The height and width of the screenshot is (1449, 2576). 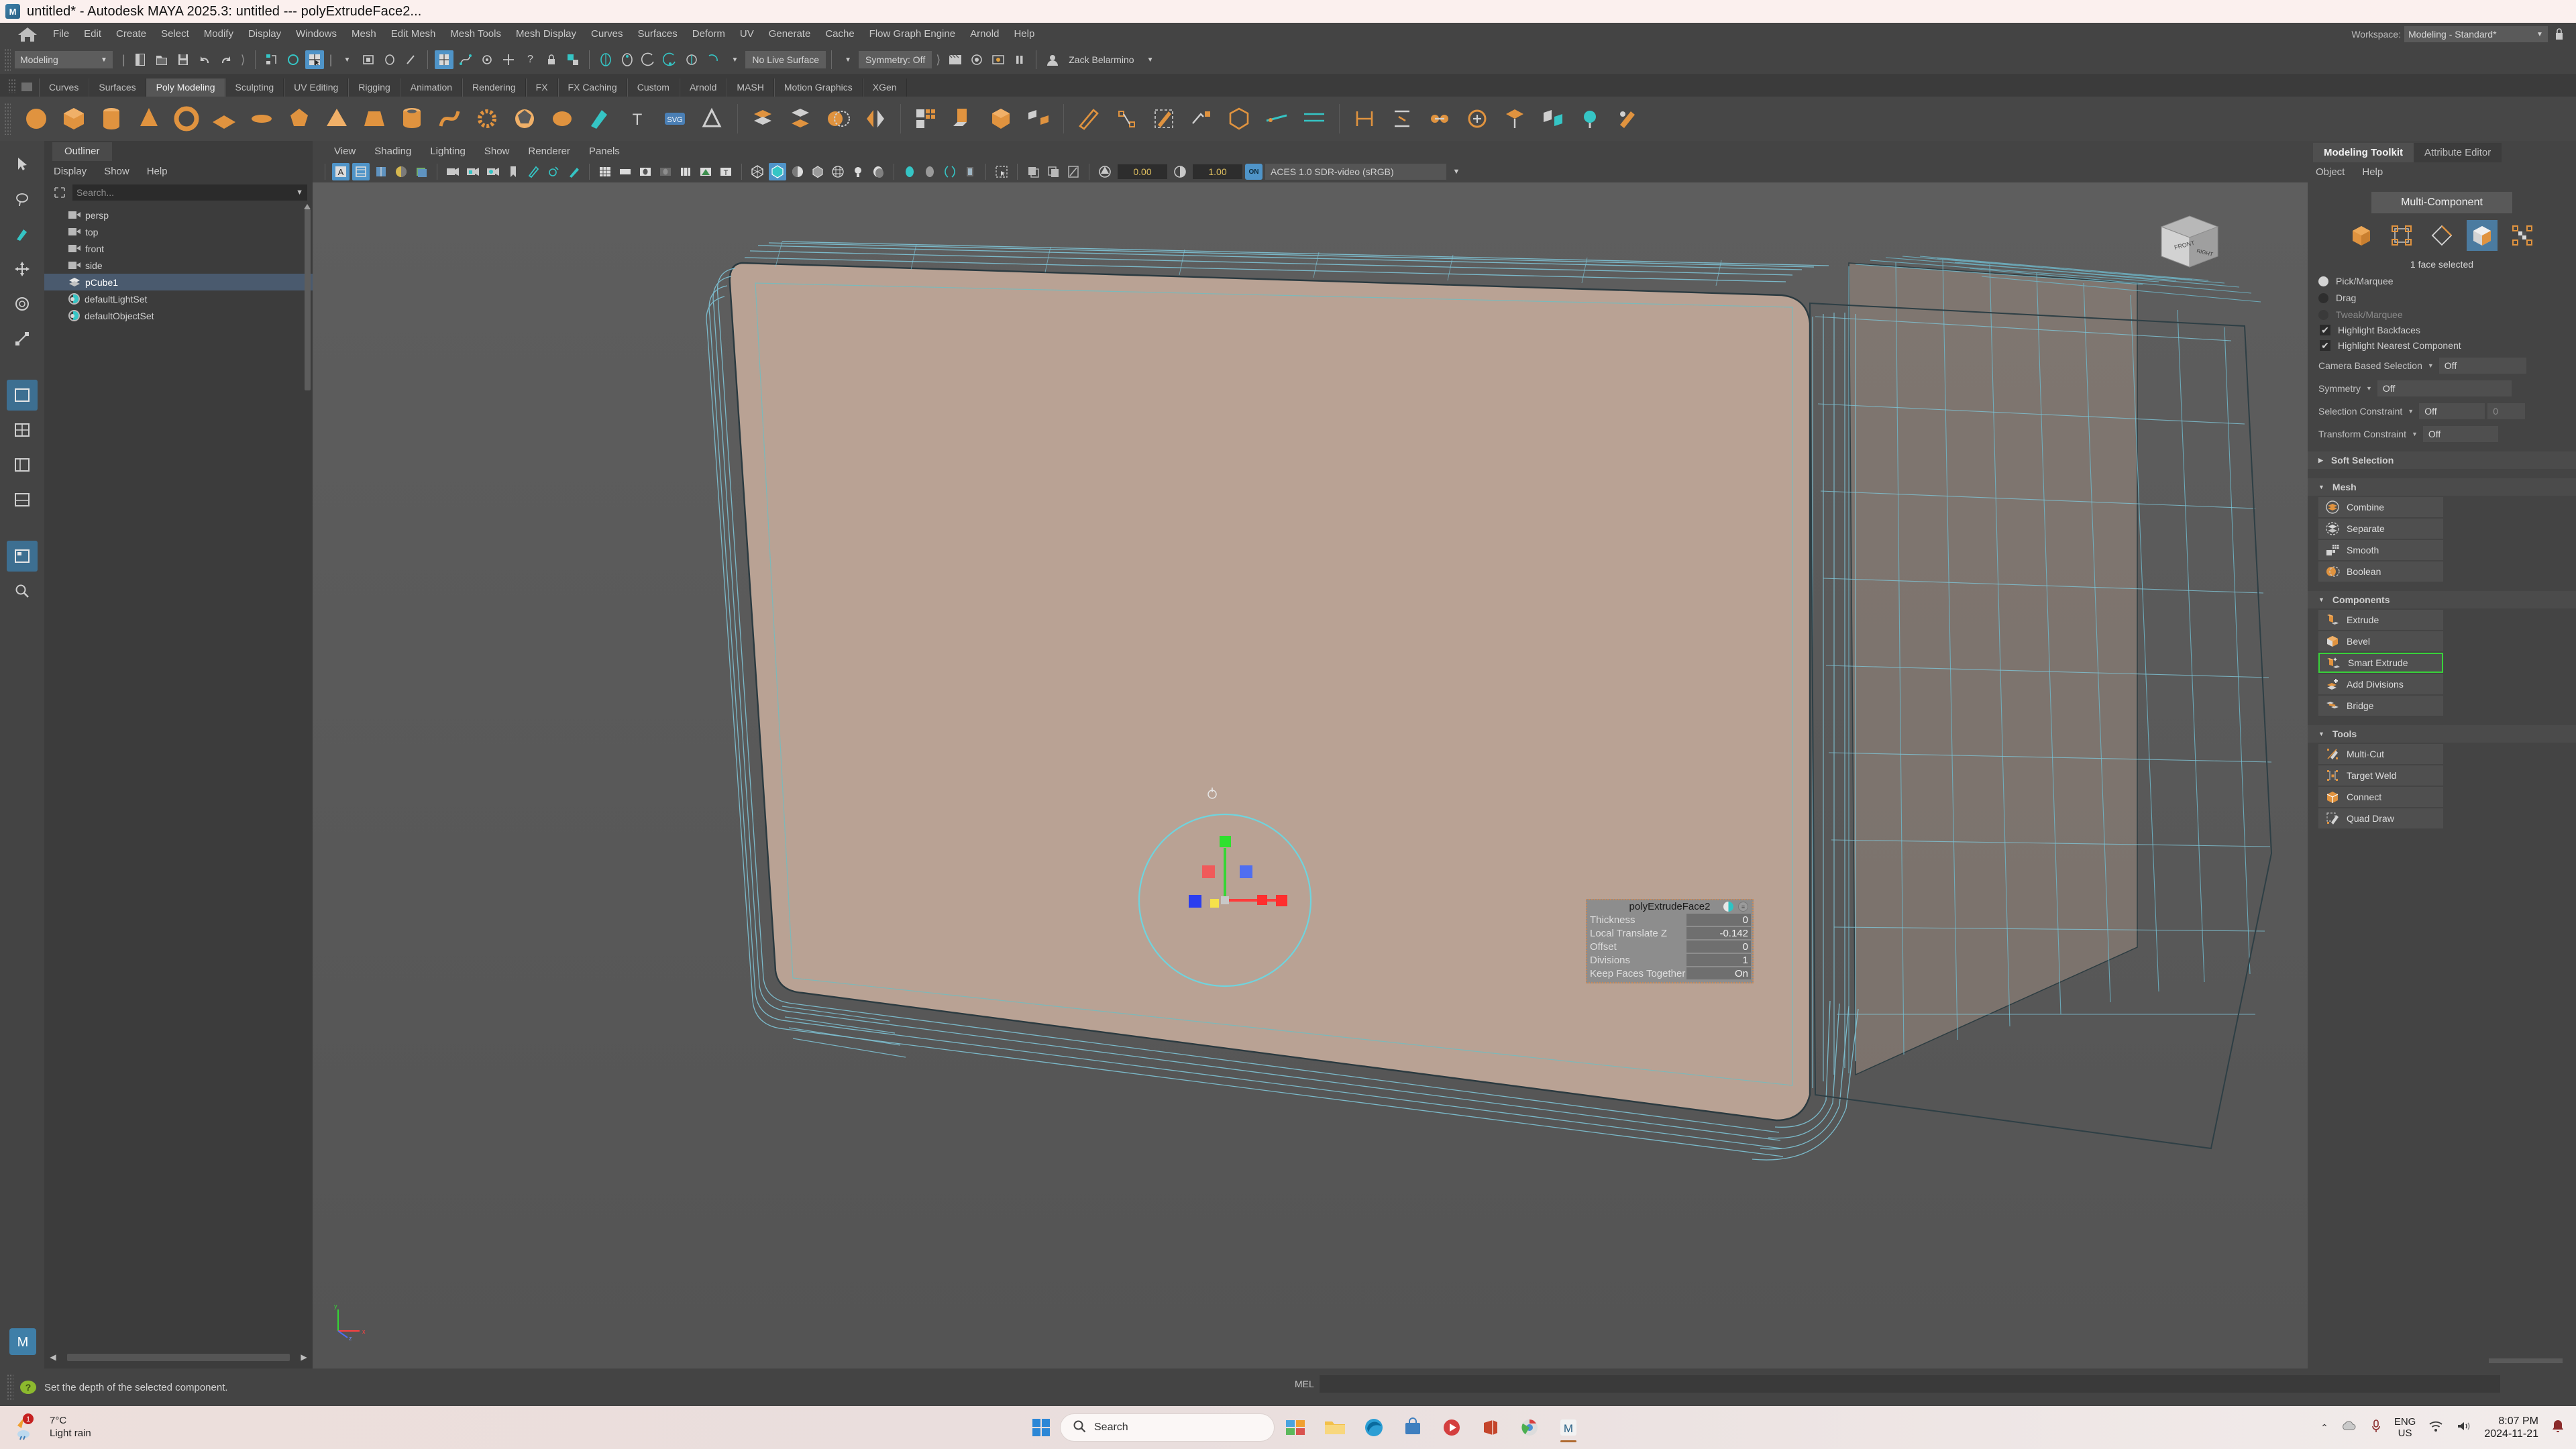 What do you see at coordinates (497, 151) in the screenshot?
I see `viewport-menu-show: Show` at bounding box center [497, 151].